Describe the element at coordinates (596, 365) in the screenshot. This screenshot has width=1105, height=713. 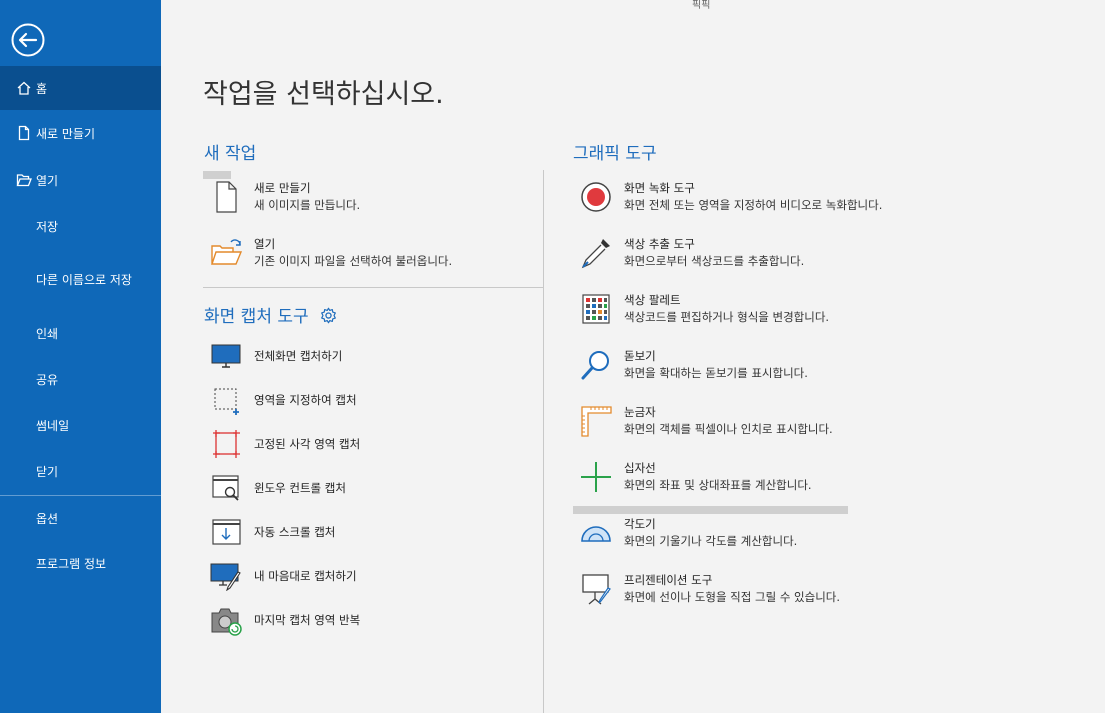
I see `magnifier-icon` at that location.